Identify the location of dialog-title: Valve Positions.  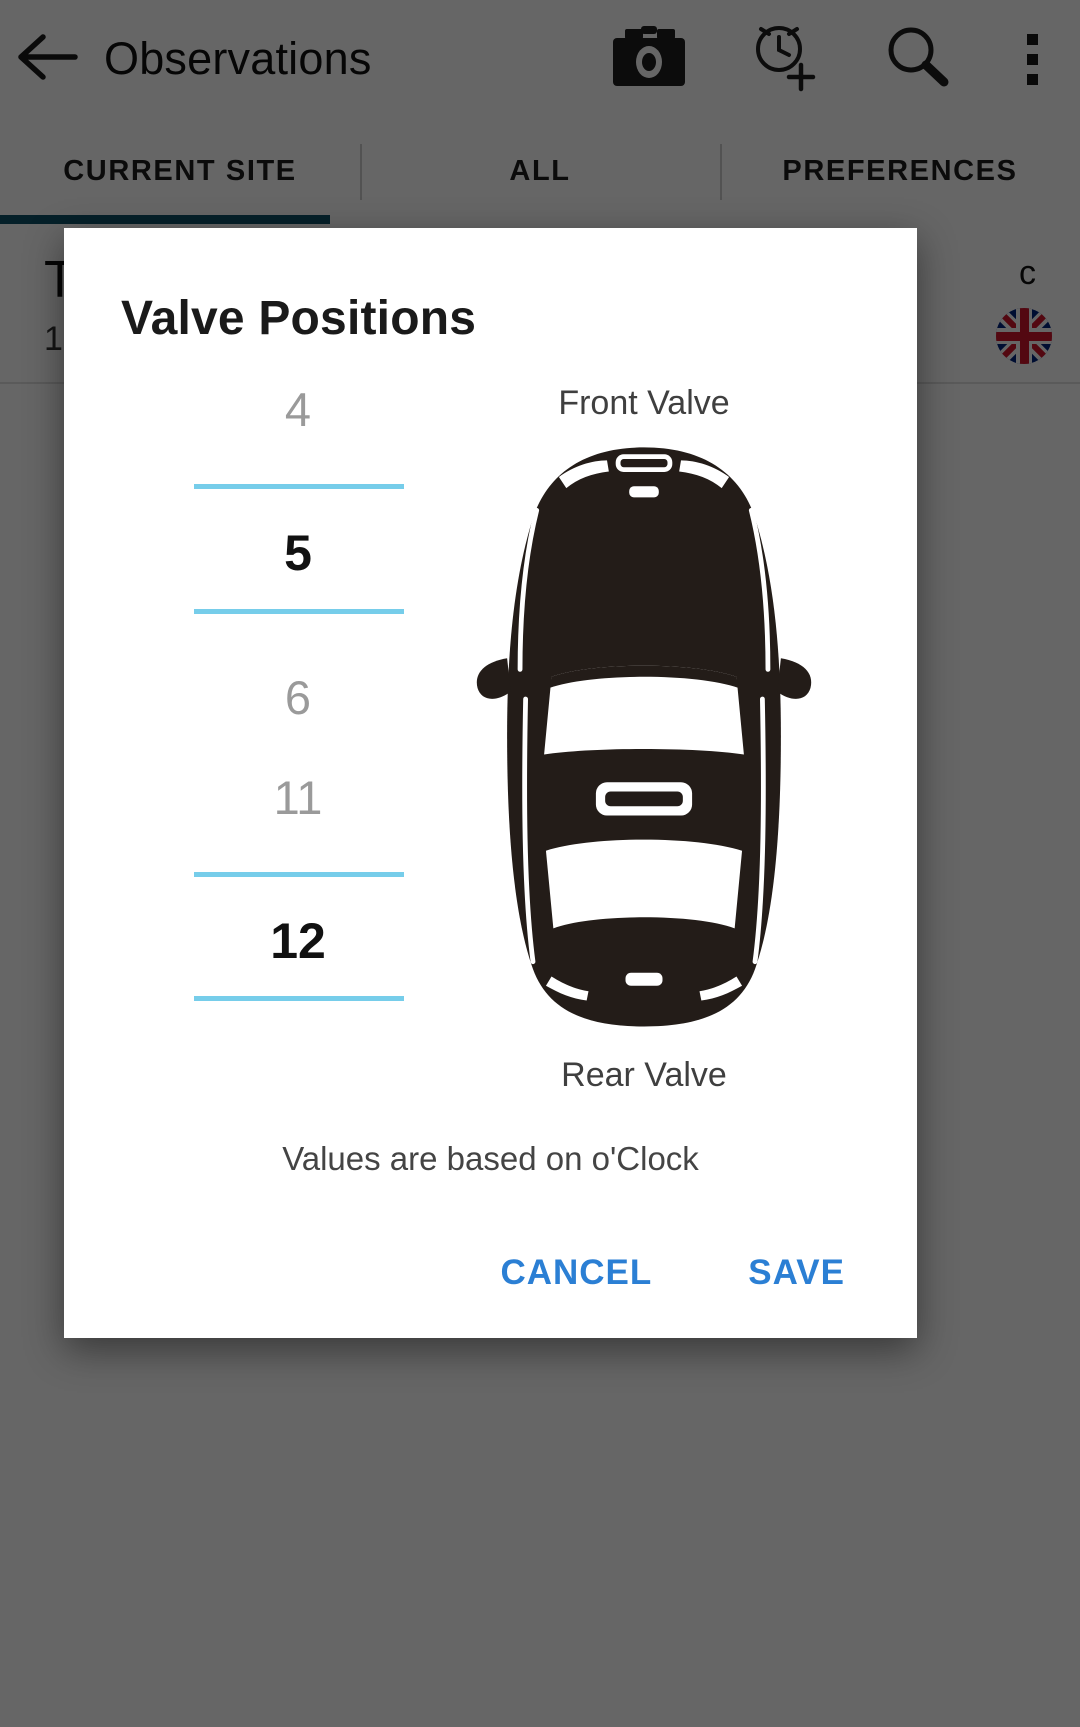
(299, 318).